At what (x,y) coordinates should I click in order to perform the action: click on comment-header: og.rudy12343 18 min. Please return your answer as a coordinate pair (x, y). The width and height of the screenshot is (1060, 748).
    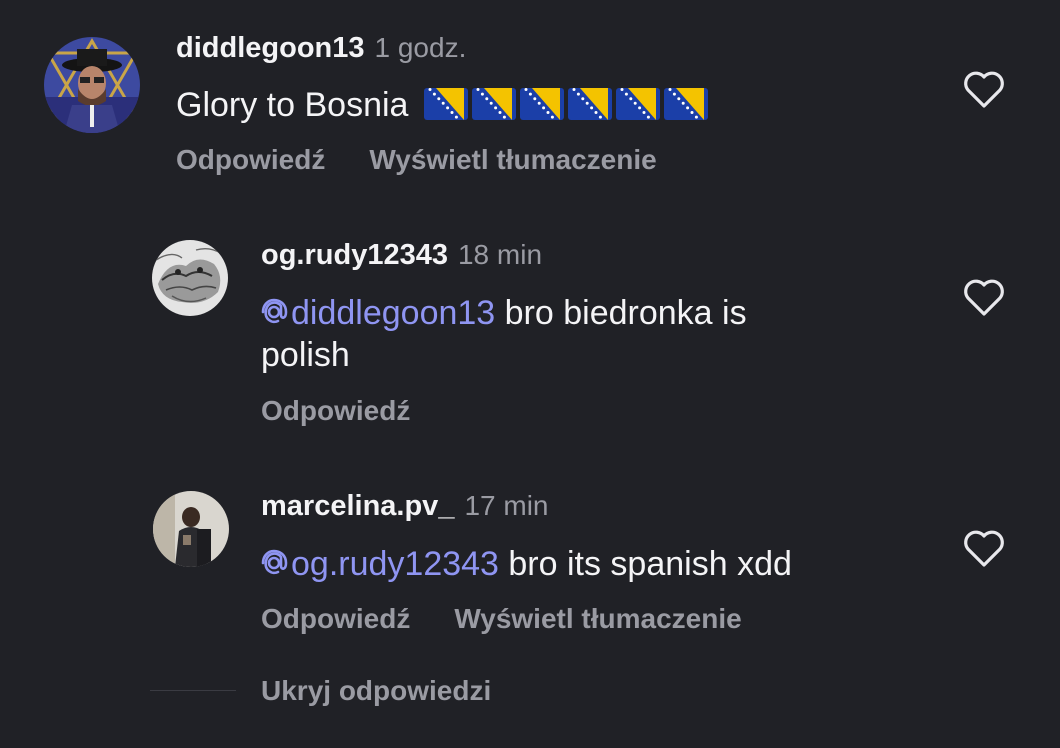
    Looking at the image, I should click on (401, 255).